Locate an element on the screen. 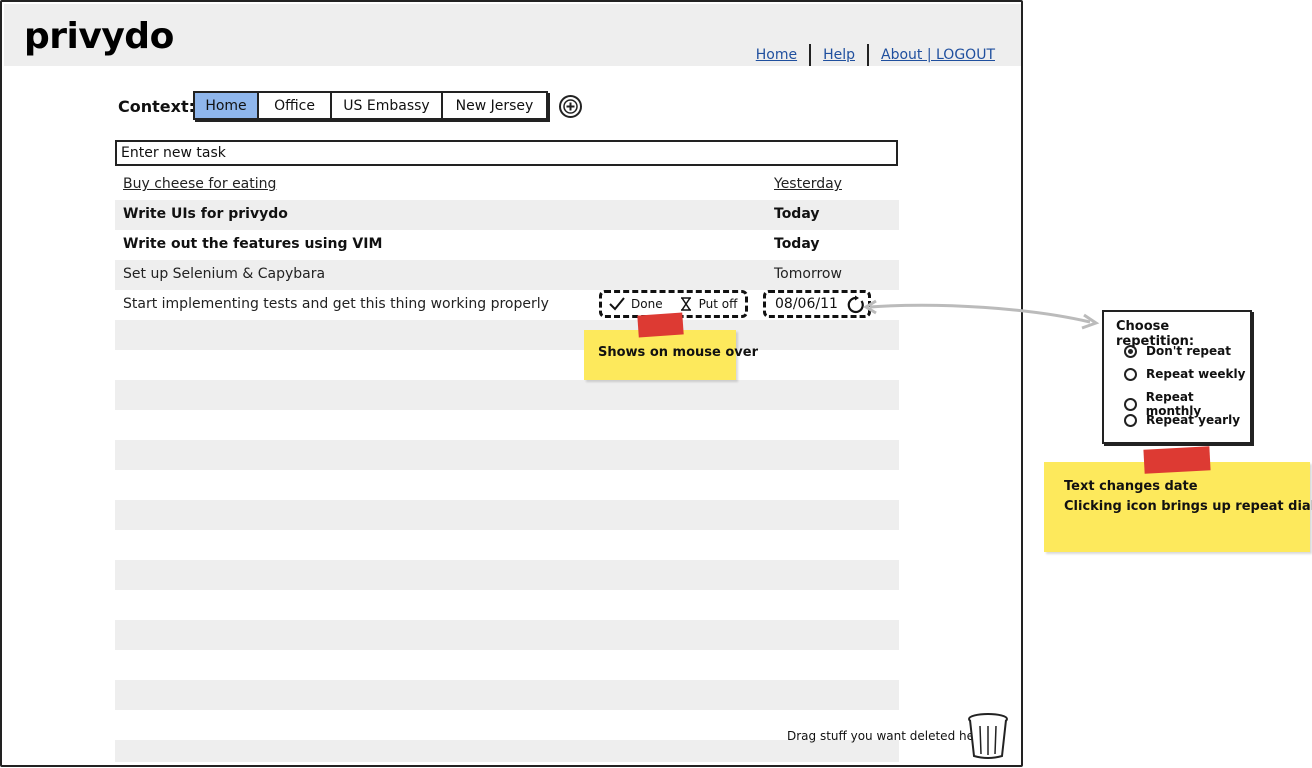 The image size is (1312, 768). sticky-note-hover: Shows on mouse over is located at coordinates (671, 355).